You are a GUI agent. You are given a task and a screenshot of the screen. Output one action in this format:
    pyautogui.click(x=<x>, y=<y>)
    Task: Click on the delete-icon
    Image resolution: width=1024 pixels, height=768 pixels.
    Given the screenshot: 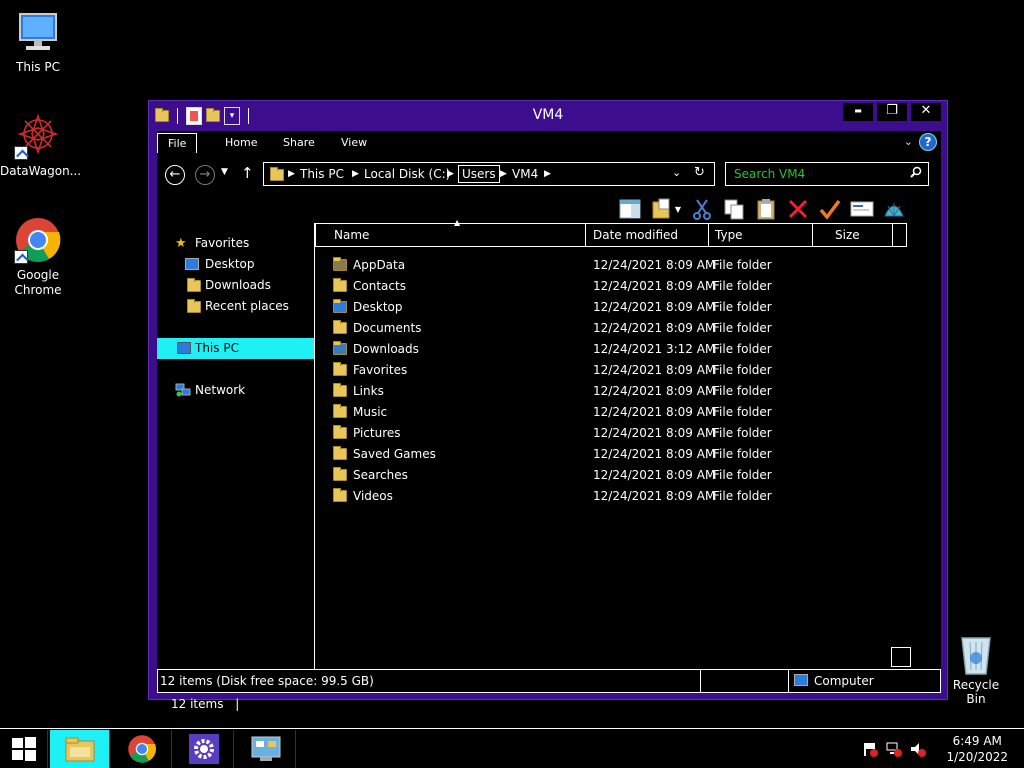 What is the action you would take?
    pyautogui.click(x=798, y=209)
    